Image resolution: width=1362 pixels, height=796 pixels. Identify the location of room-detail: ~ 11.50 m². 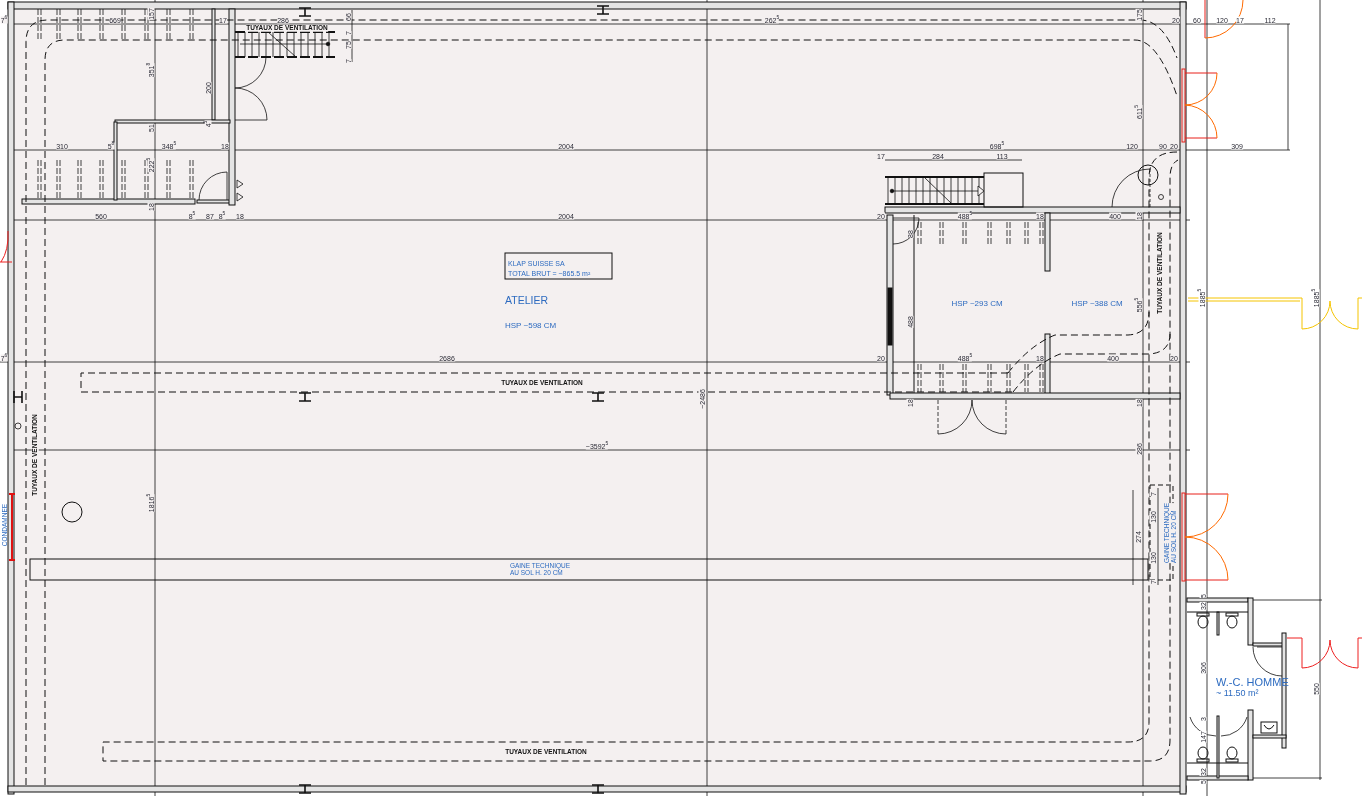
(1237, 693).